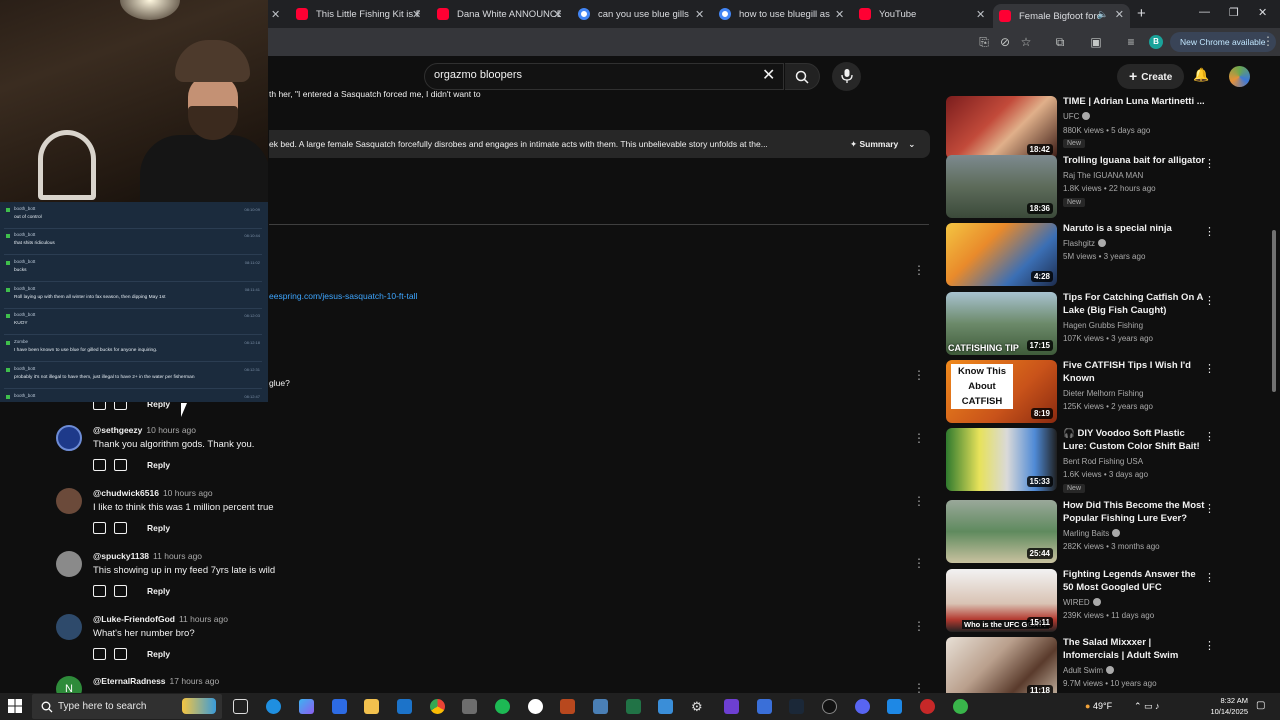 The image size is (1280, 720). I want to click on video-thumbnail: 18:36, so click(1001, 186).